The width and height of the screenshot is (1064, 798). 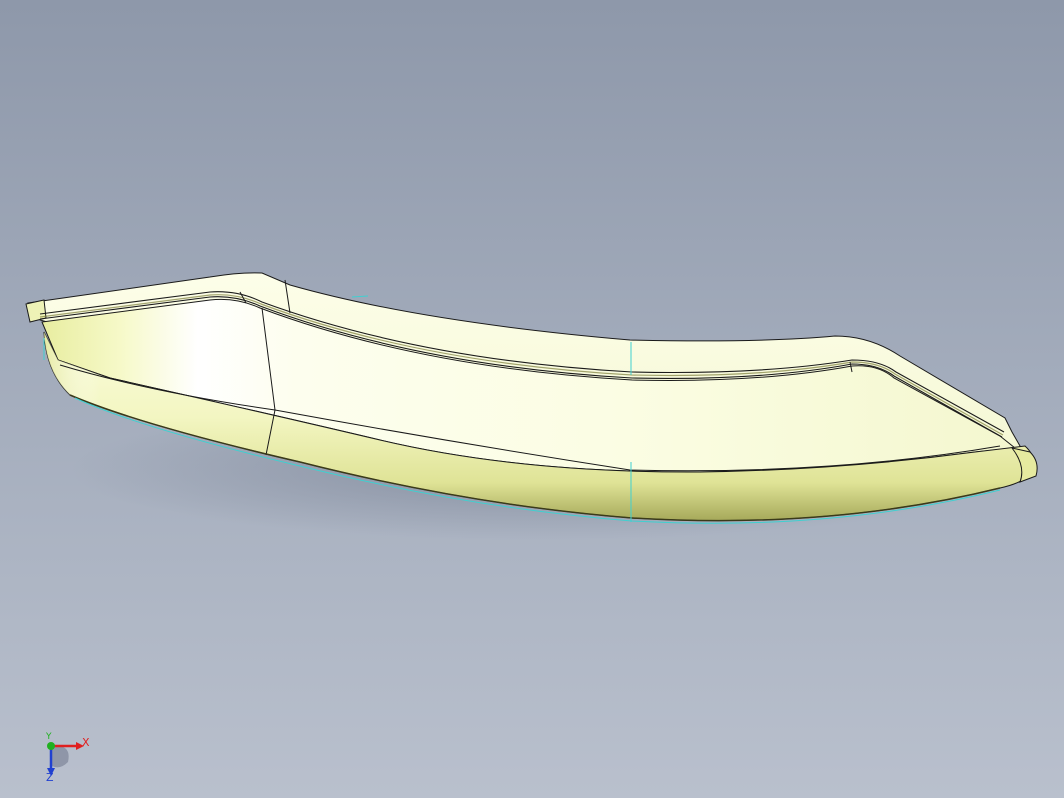 I want to click on sketch-line-top, so click(x=360, y=296).